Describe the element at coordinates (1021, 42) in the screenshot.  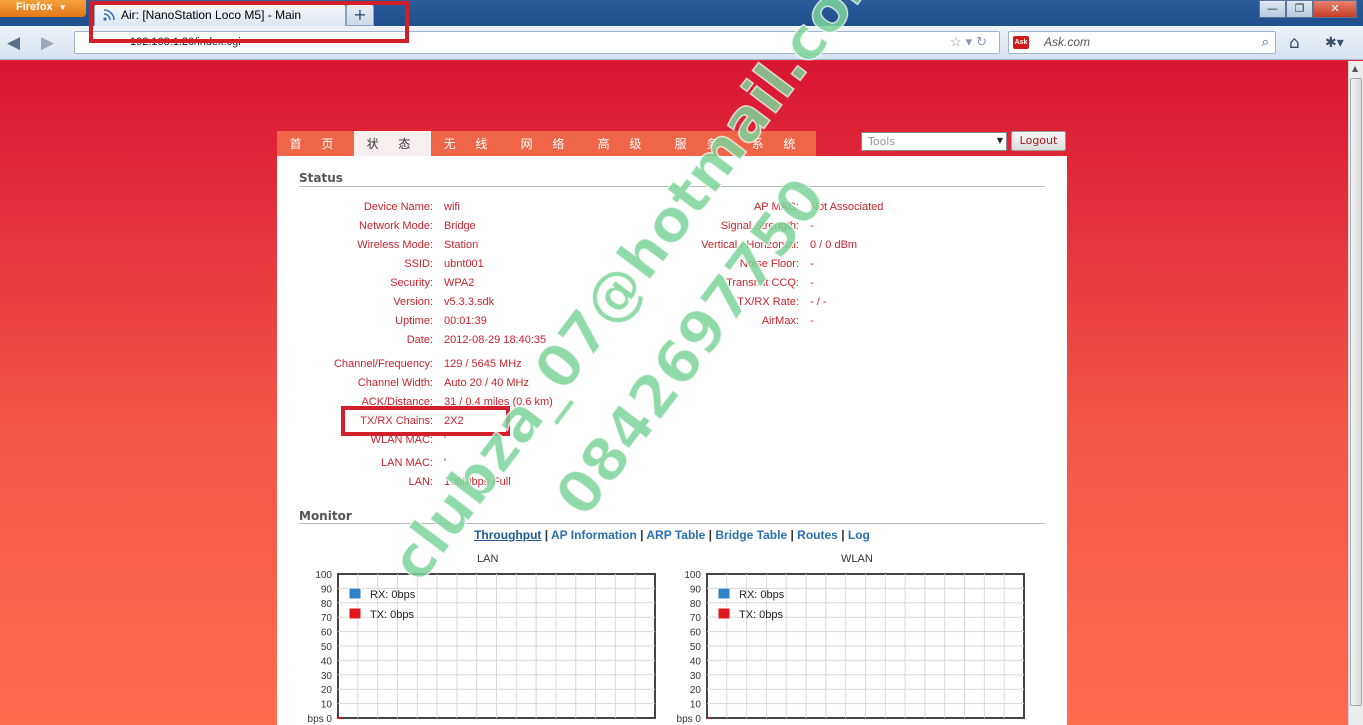
I see `ask-engine-icon: Ask` at that location.